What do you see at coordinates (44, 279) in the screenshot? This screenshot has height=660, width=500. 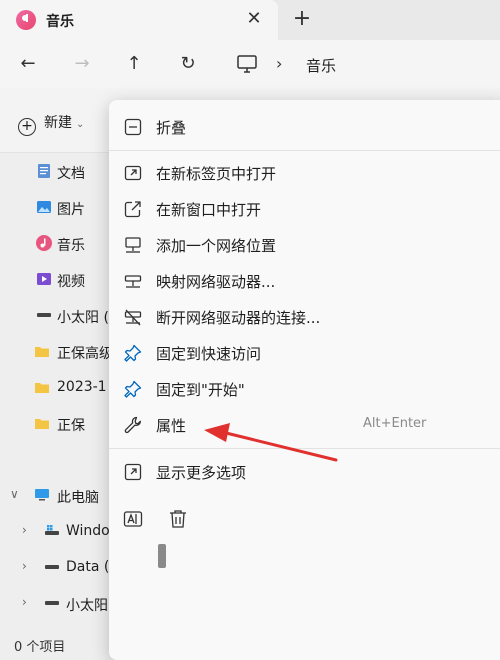 I see `videos-icon` at bounding box center [44, 279].